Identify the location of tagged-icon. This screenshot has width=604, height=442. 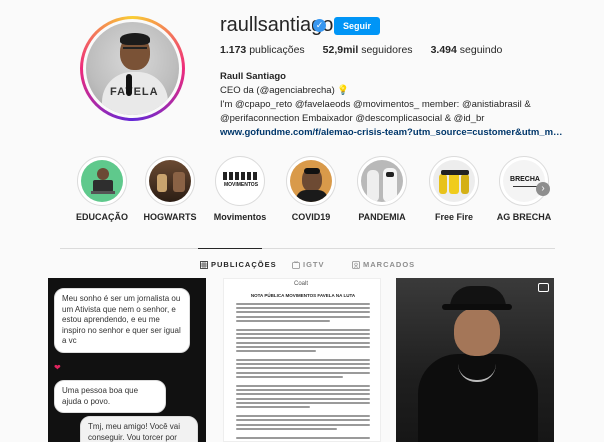
(356, 264).